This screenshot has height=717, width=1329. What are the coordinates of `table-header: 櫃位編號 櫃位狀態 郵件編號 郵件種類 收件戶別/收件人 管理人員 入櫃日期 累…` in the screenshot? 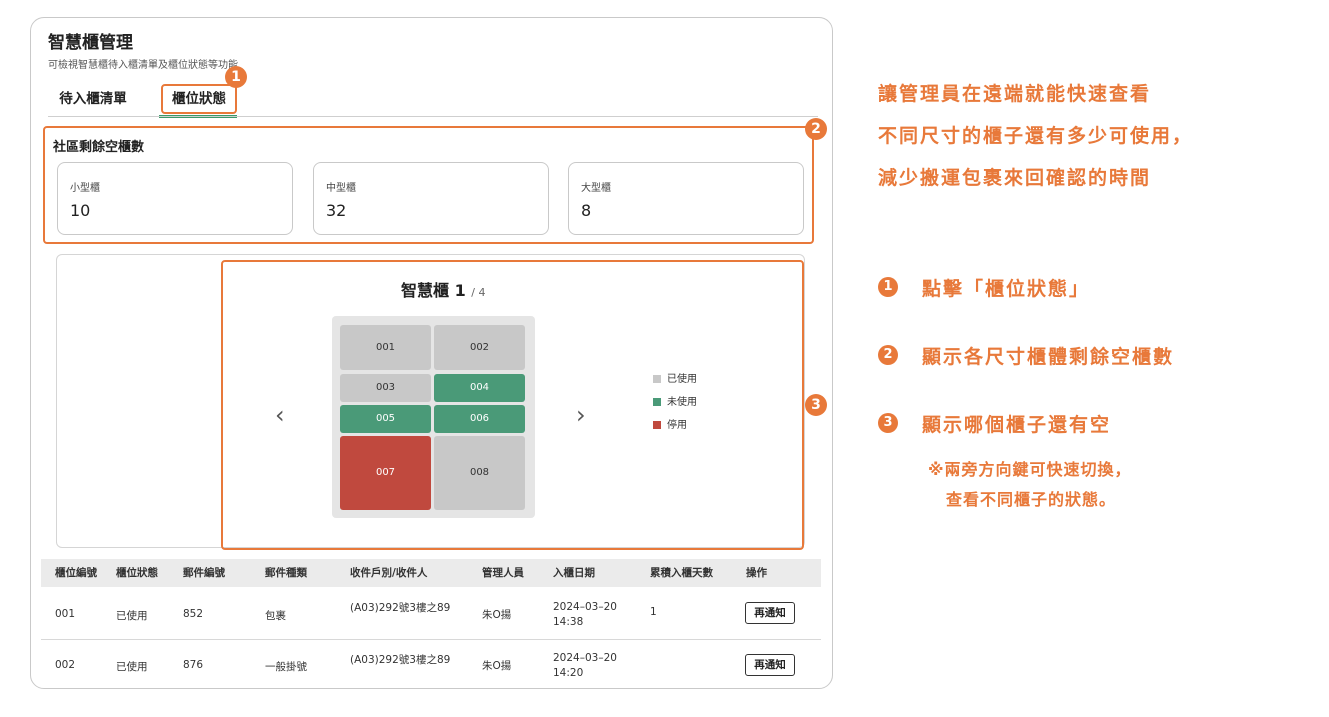 It's located at (431, 573).